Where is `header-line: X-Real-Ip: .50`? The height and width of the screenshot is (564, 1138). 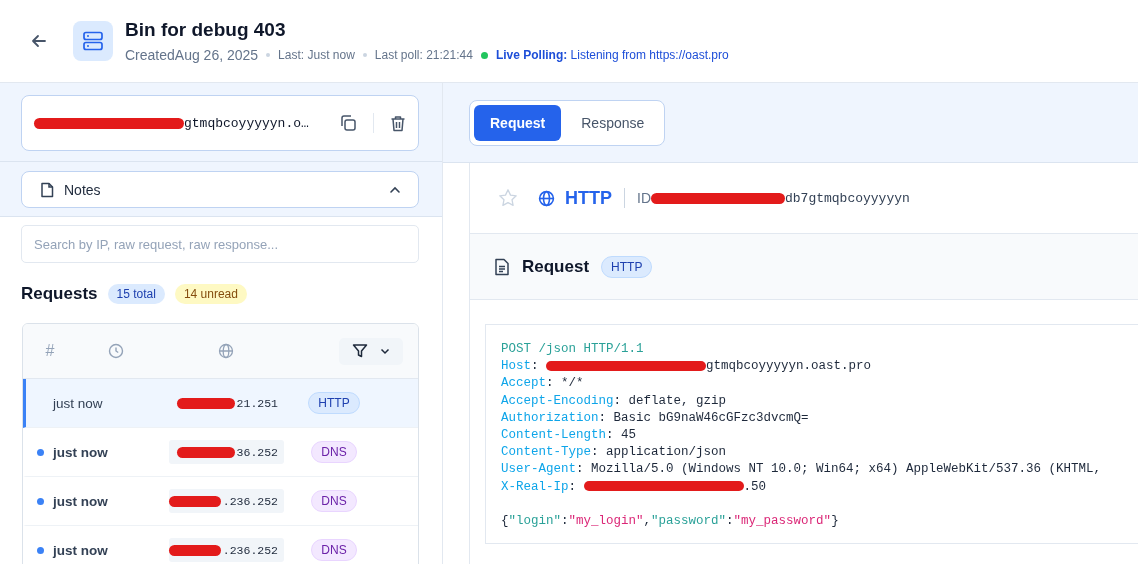
header-line: X-Real-Ip: .50 is located at coordinates (634, 486).